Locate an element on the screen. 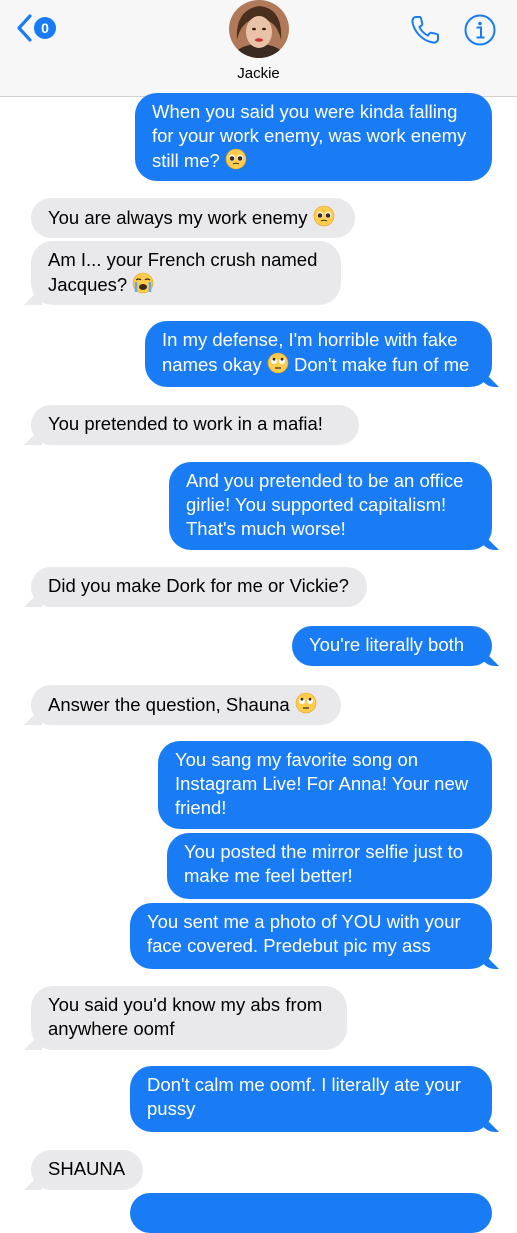  message-text: You pretended to work in a mafia! is located at coordinates (185, 423).